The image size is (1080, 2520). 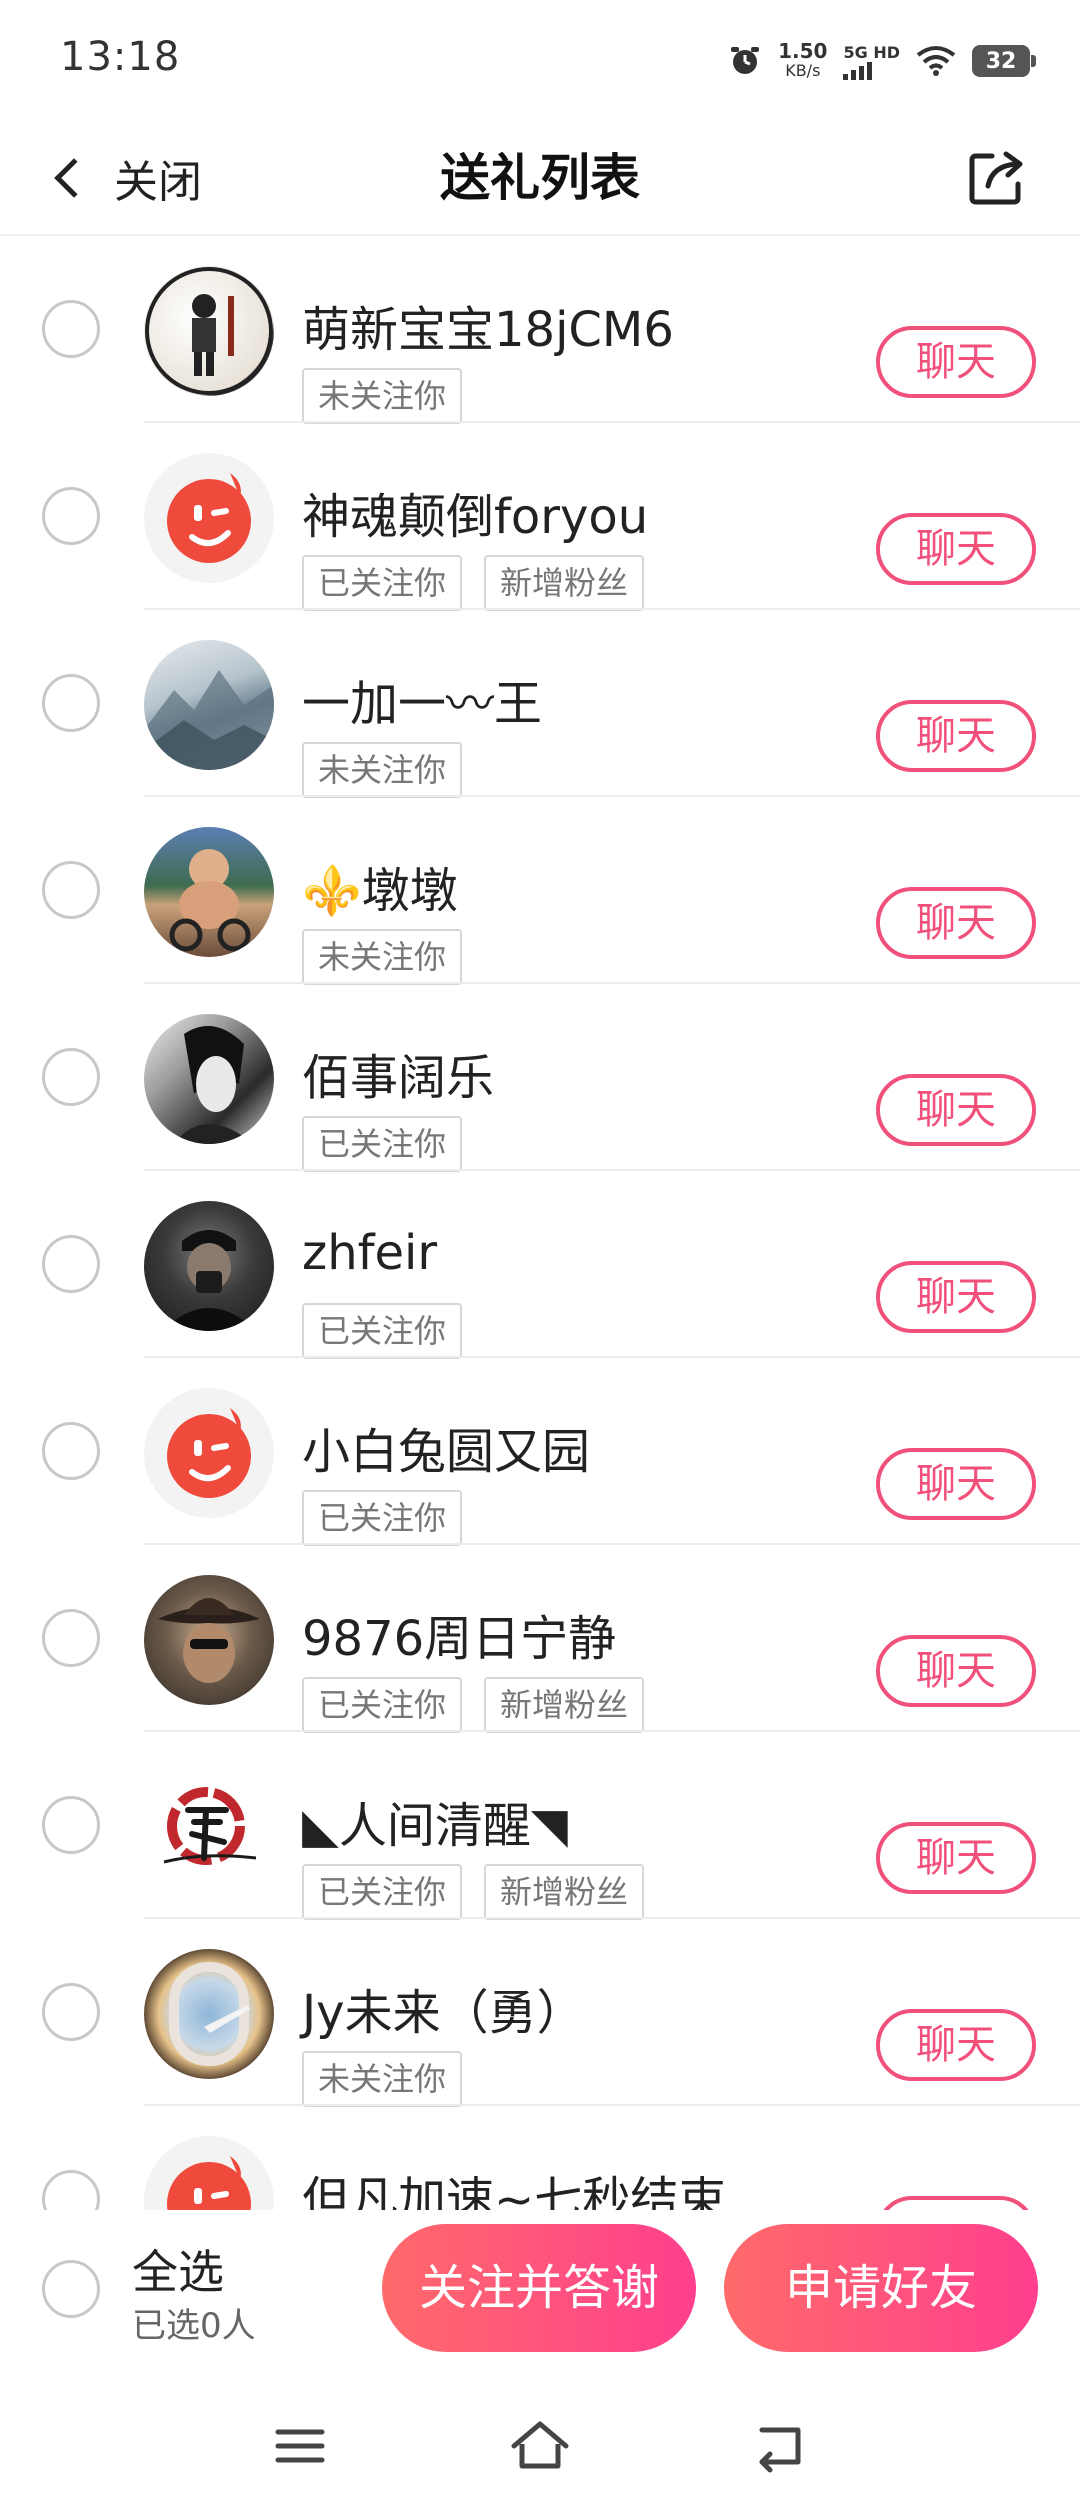 I want to click on selected-count: 已选0人, so click(x=194, y=2326).